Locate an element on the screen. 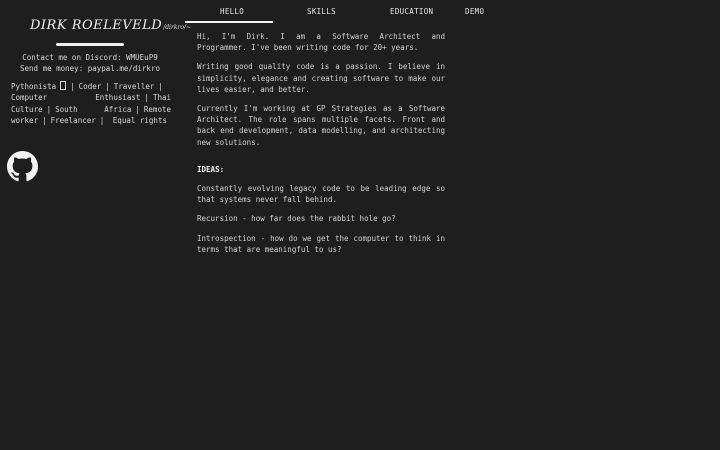  tag-south-africa: South Africa is located at coordinates (93, 109).